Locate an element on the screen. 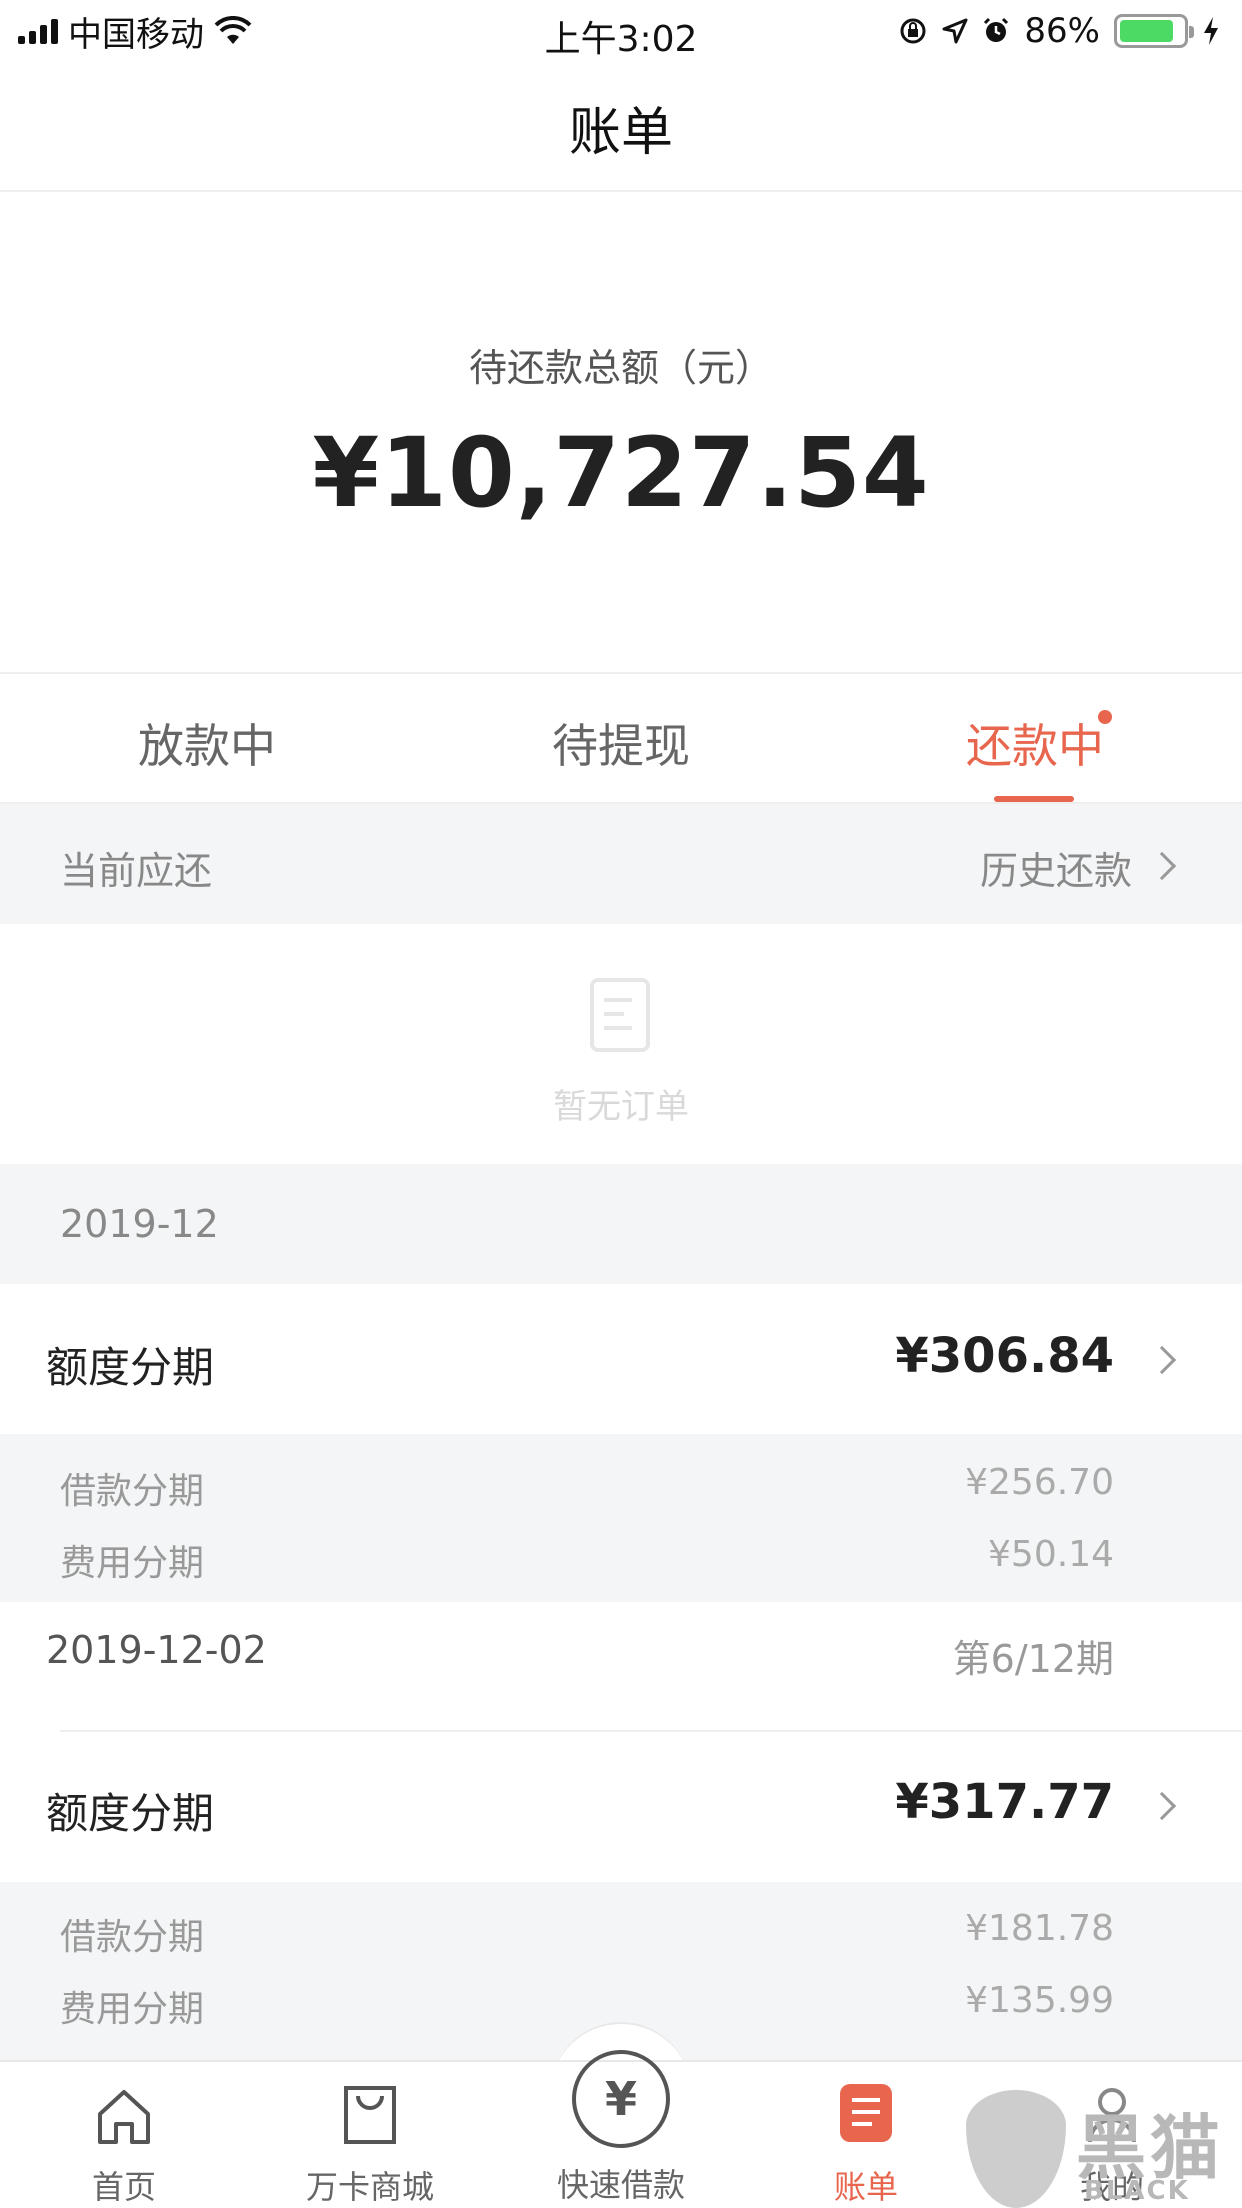 This screenshot has width=1242, height=2208. battery-icon is located at coordinates (1154, 31).